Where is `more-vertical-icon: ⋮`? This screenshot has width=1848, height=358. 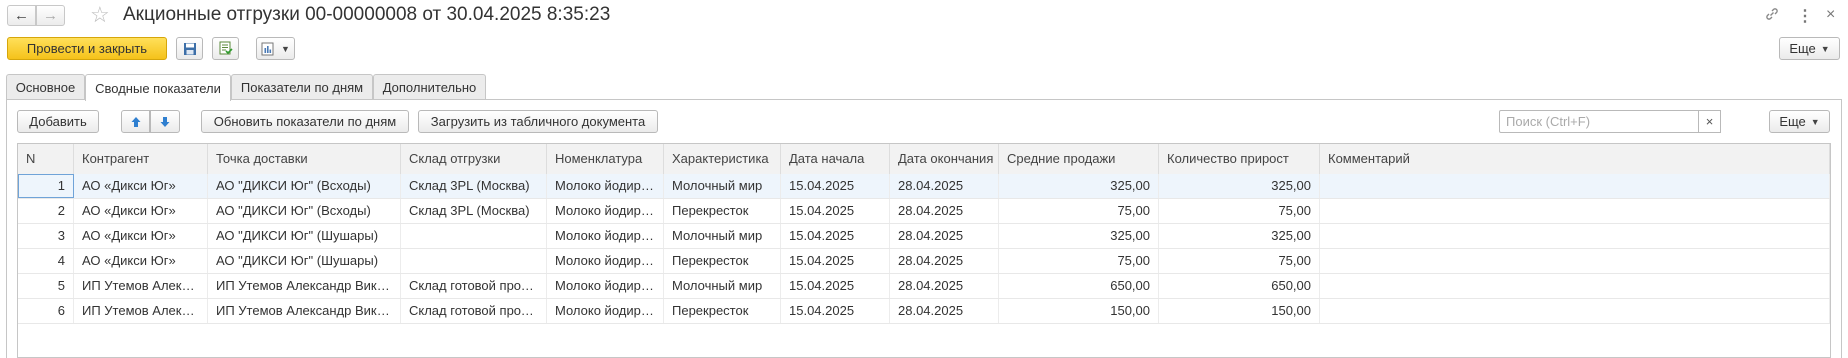 more-vertical-icon: ⋮ is located at coordinates (1805, 16).